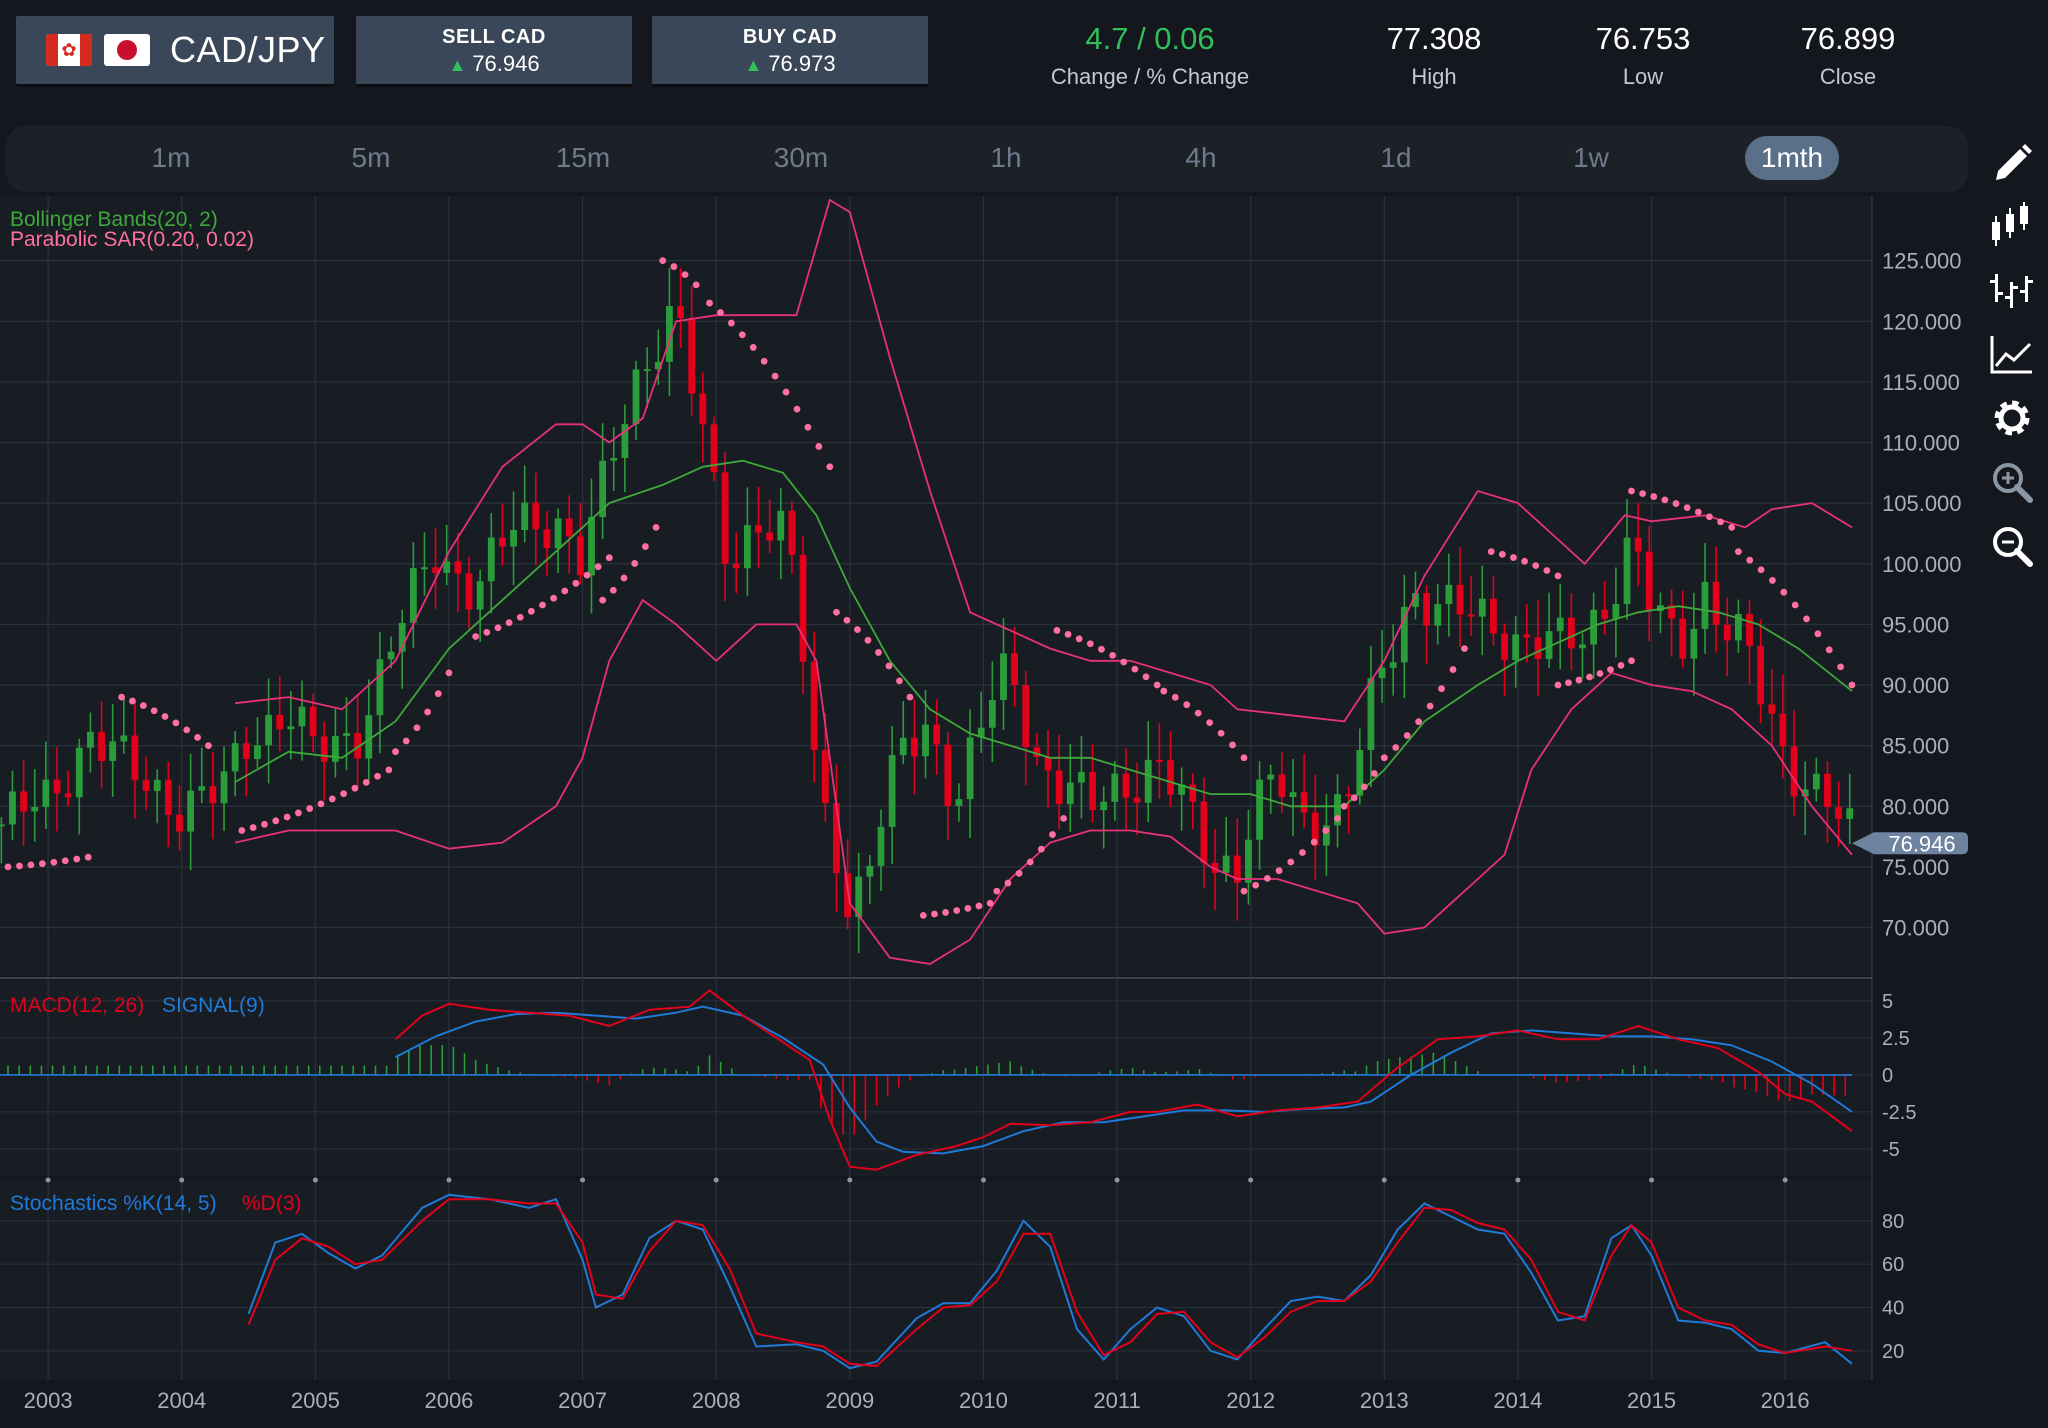 This screenshot has height=1428, width=2048. I want to click on gear-icon, so click(2012, 418).